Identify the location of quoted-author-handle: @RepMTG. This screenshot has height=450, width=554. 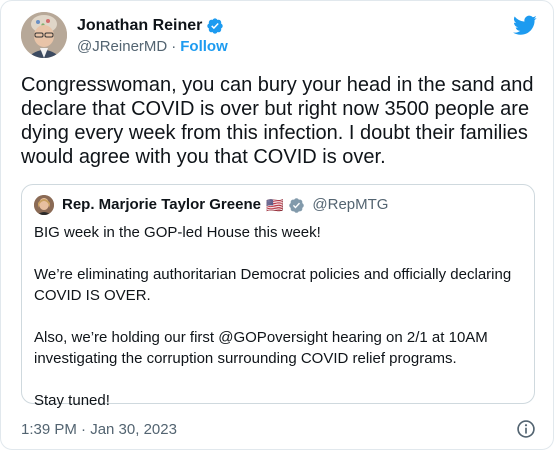
(350, 204).